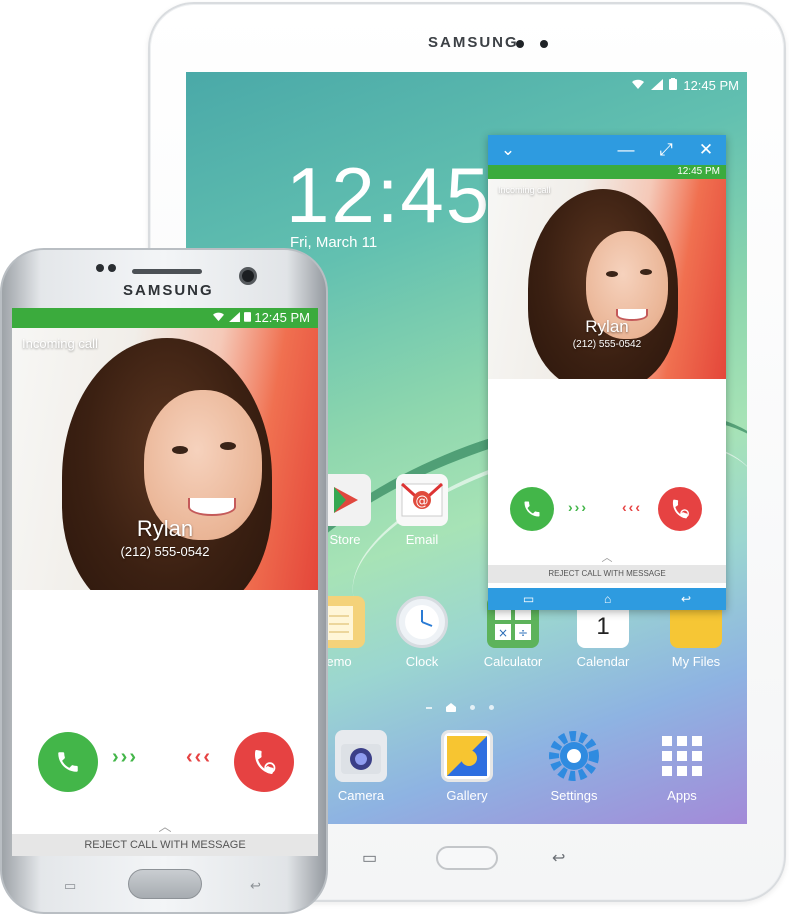  Describe the element at coordinates (460, 707) in the screenshot. I see `page-indicator` at that location.